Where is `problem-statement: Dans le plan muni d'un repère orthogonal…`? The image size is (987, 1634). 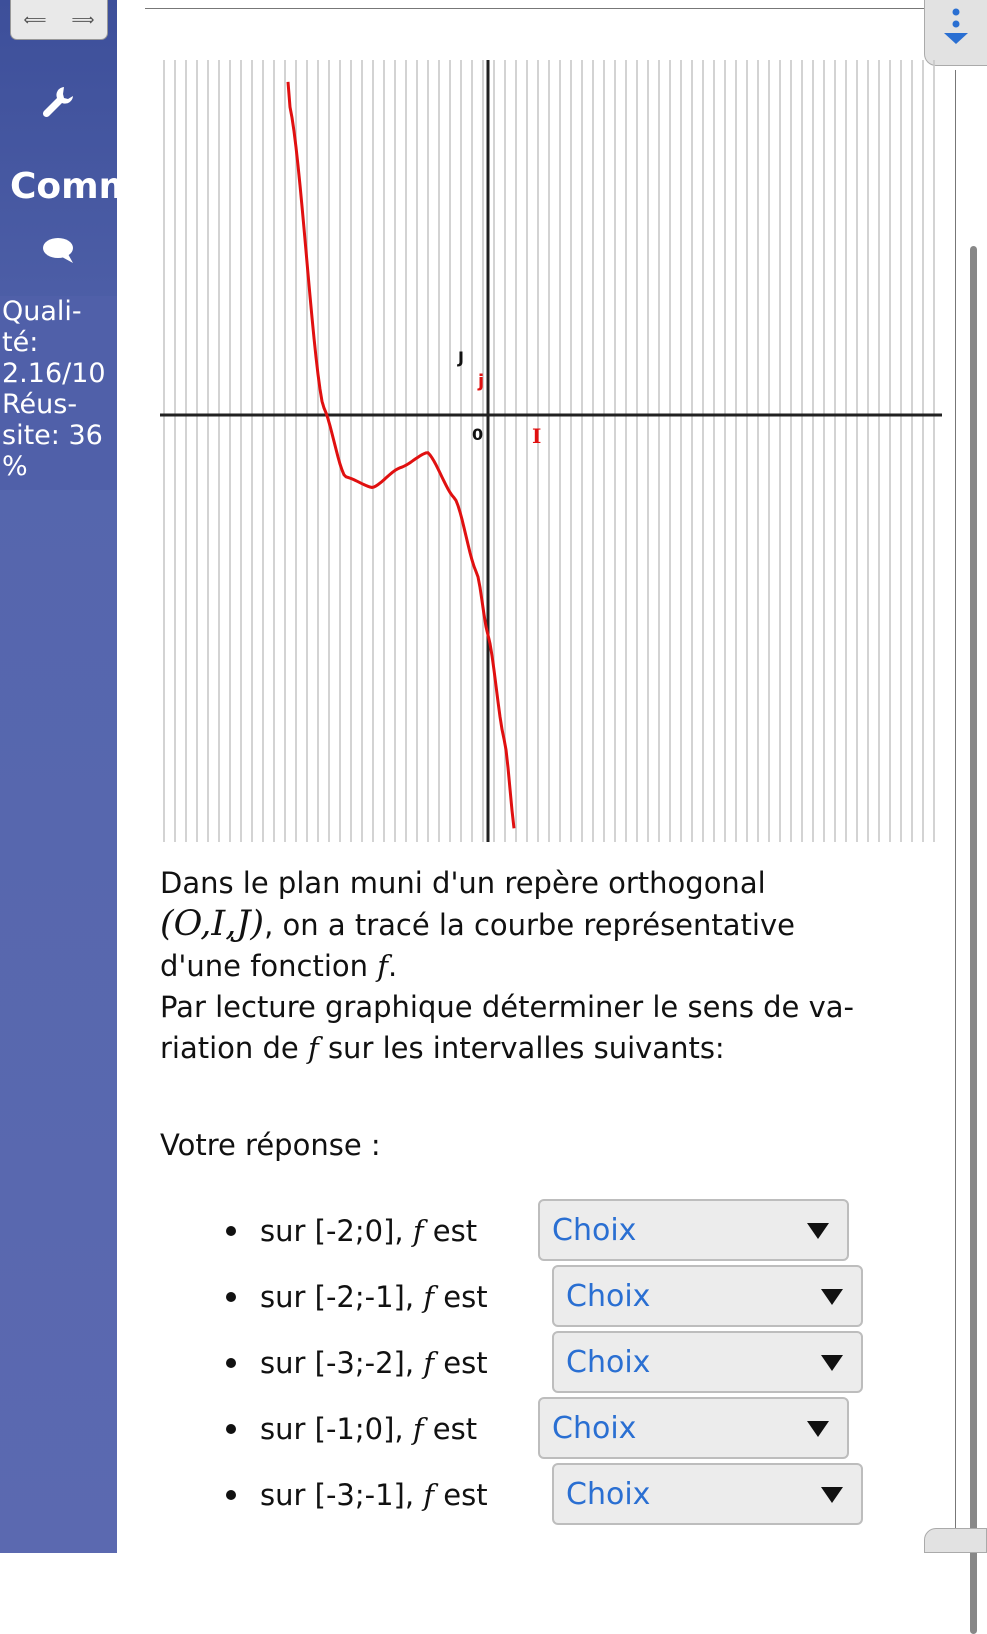 problem-statement: Dans le plan muni d'un repère orthogonal… is located at coordinates (555, 966).